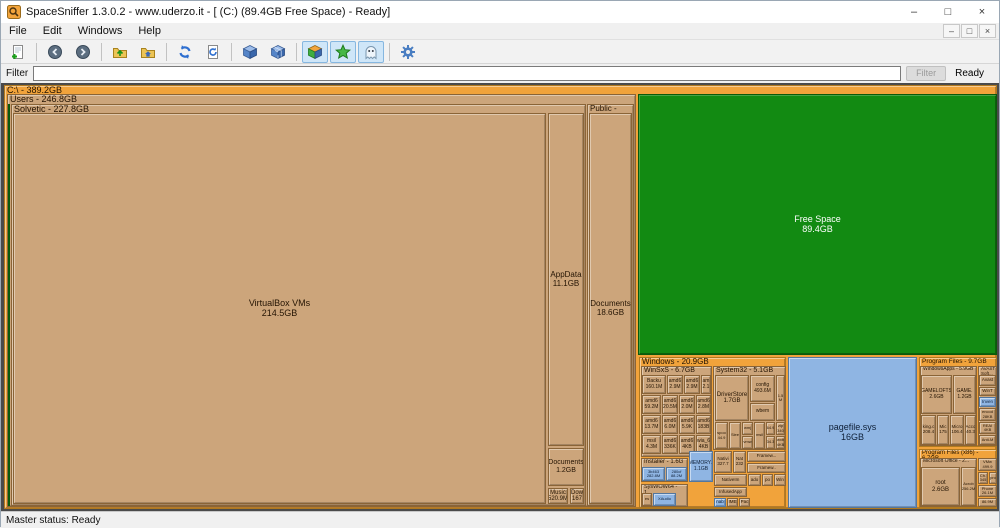 The height and width of the screenshot is (528, 1000). I want to click on less-detail-cube-icon, so click(250, 52).